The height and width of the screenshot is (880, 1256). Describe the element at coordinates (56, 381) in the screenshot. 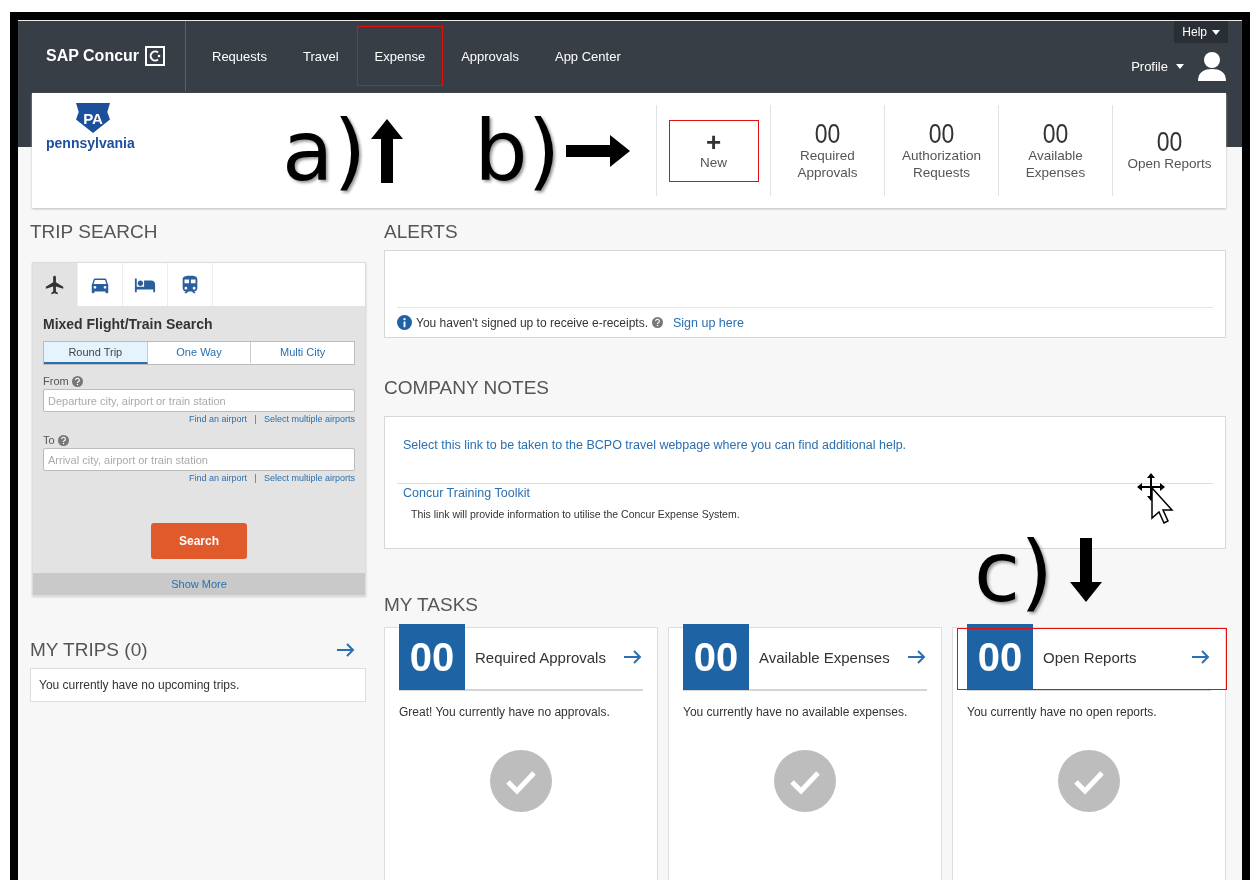

I see `field-label: From` at that location.